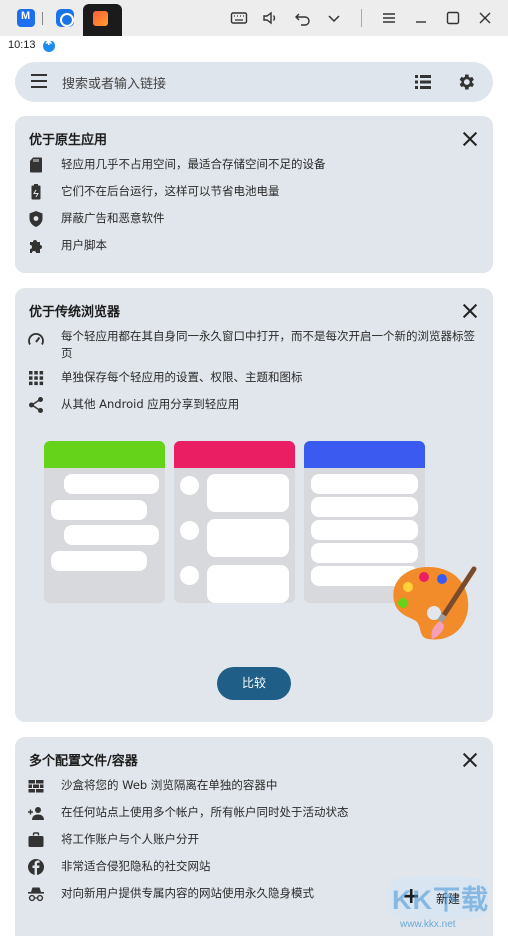  I want to click on grid-icon, so click(37, 379).